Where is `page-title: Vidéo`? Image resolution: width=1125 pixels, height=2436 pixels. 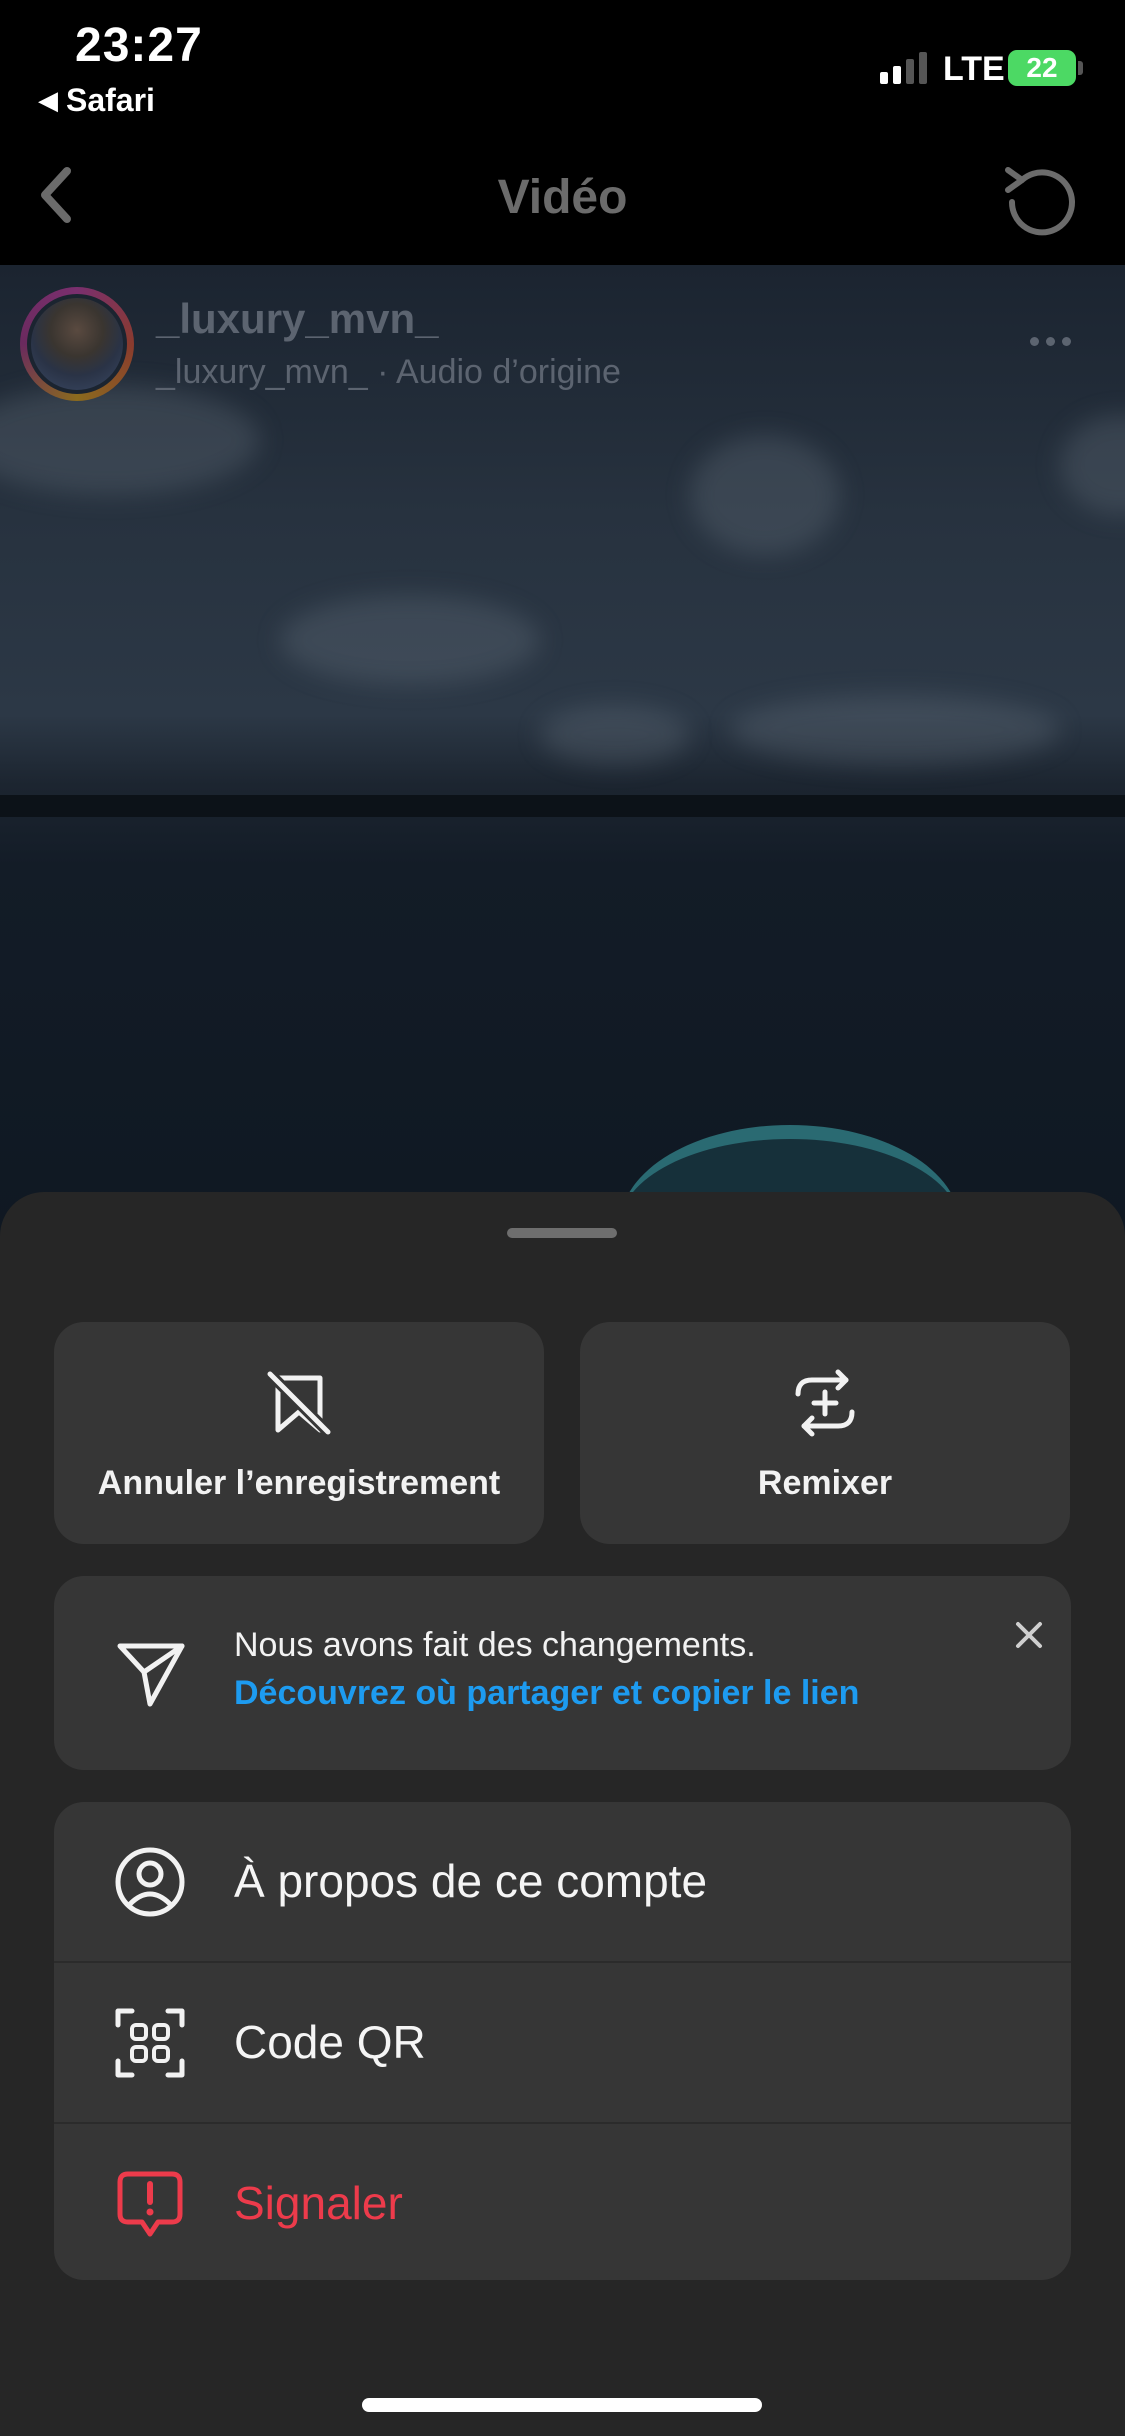 page-title: Vidéo is located at coordinates (562, 197).